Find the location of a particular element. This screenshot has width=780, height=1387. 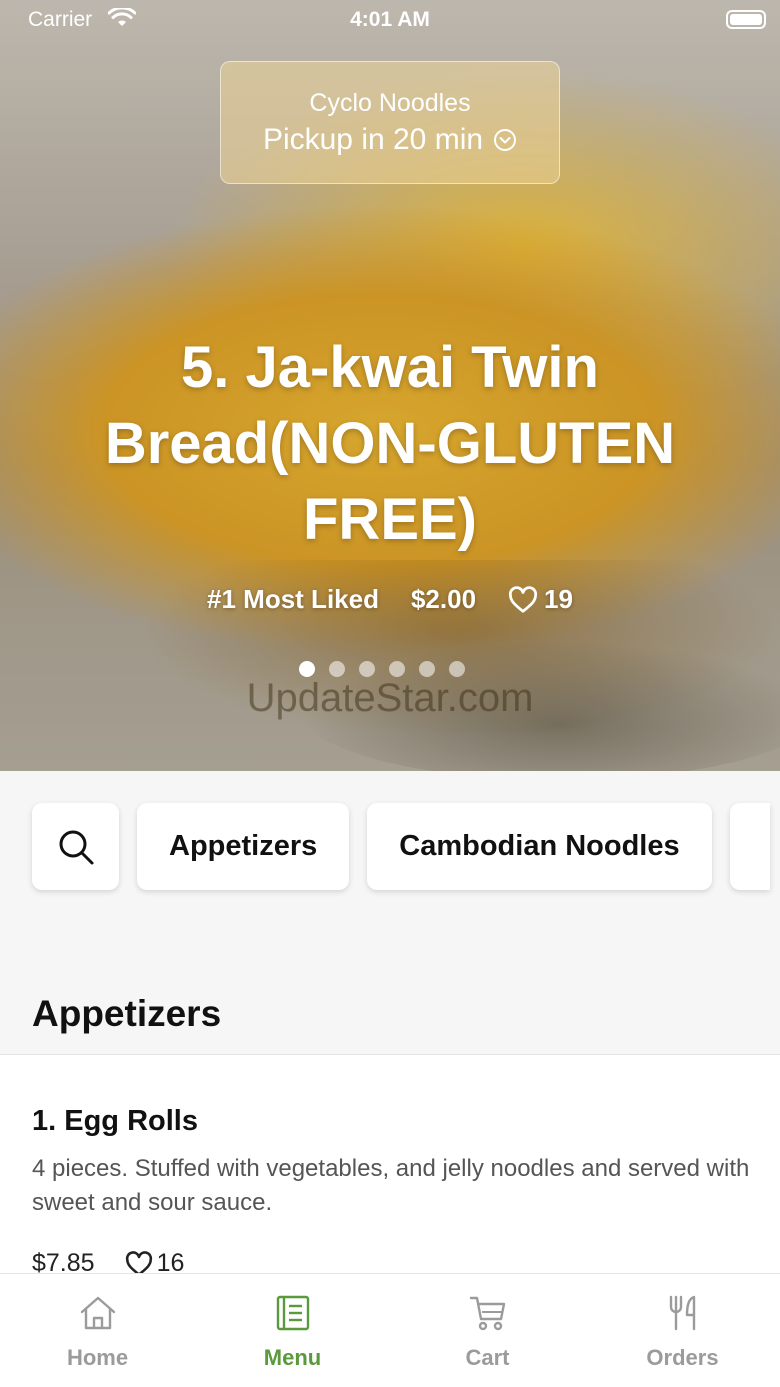

restaurant-name: Cyclo Noodles is located at coordinates (390, 103).